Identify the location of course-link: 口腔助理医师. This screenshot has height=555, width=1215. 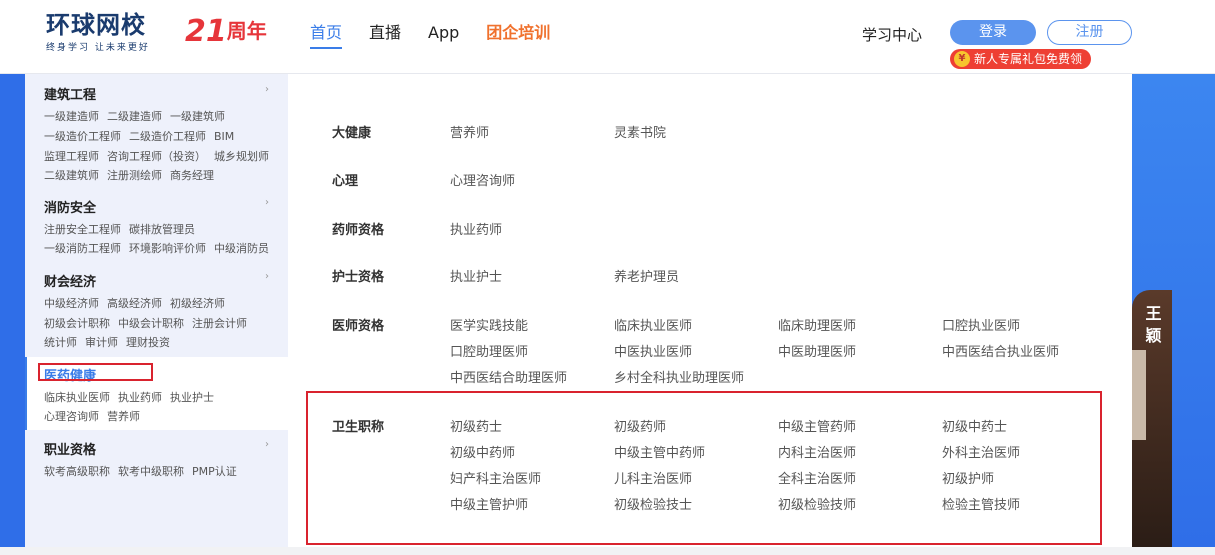
(489, 350).